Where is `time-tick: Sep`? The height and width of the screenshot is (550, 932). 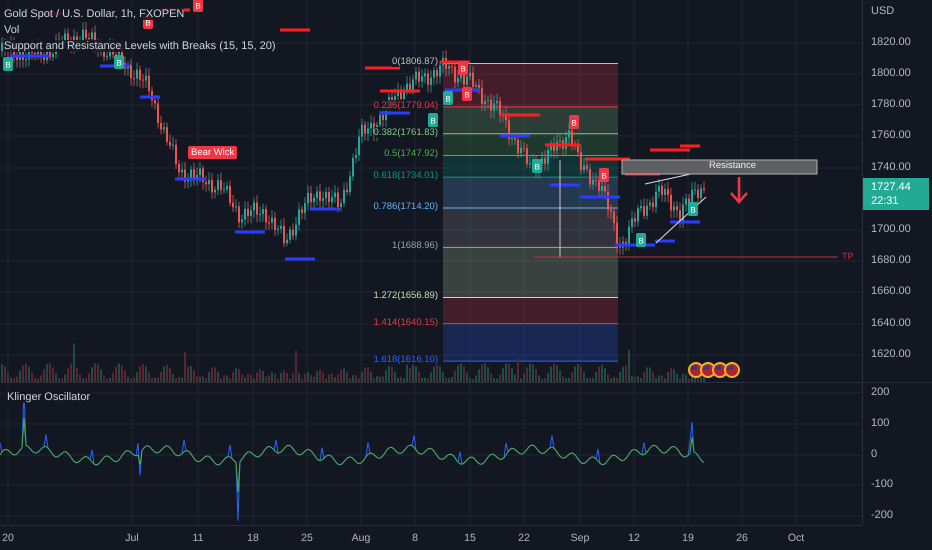 time-tick: Sep is located at coordinates (580, 538).